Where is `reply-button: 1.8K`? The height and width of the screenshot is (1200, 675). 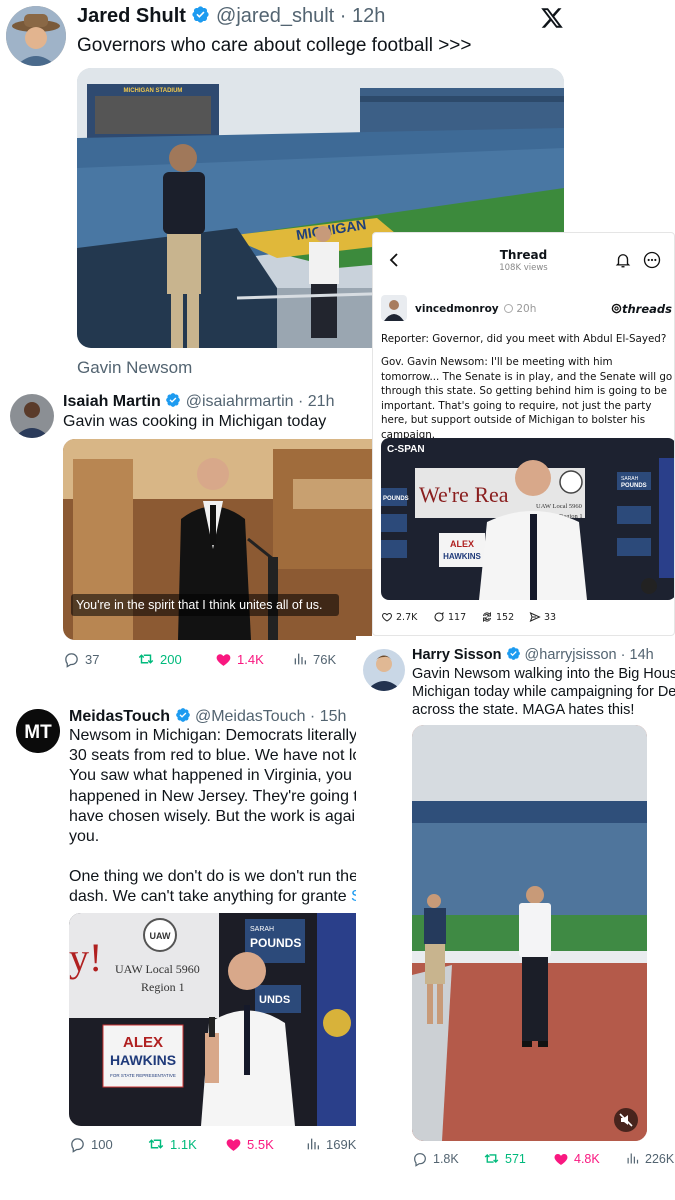 reply-button: 1.8K is located at coordinates (447, 1159).